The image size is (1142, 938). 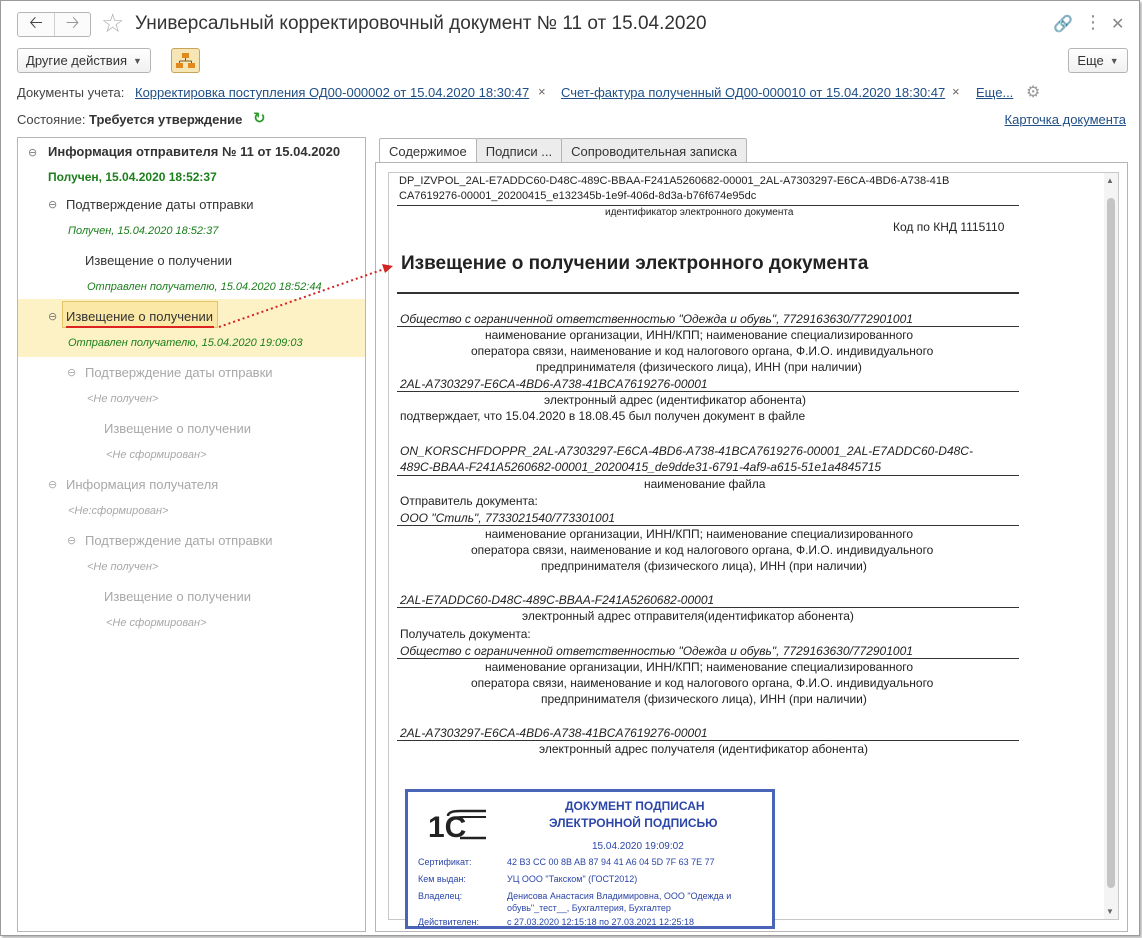 I want to click on scroll-down-icon: ▼, so click(x=1110, y=911).